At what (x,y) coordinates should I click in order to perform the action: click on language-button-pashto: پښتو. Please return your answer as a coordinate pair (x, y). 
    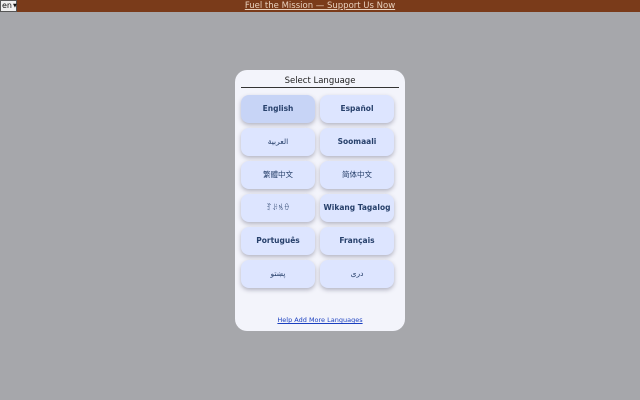
    Looking at the image, I should click on (278, 274).